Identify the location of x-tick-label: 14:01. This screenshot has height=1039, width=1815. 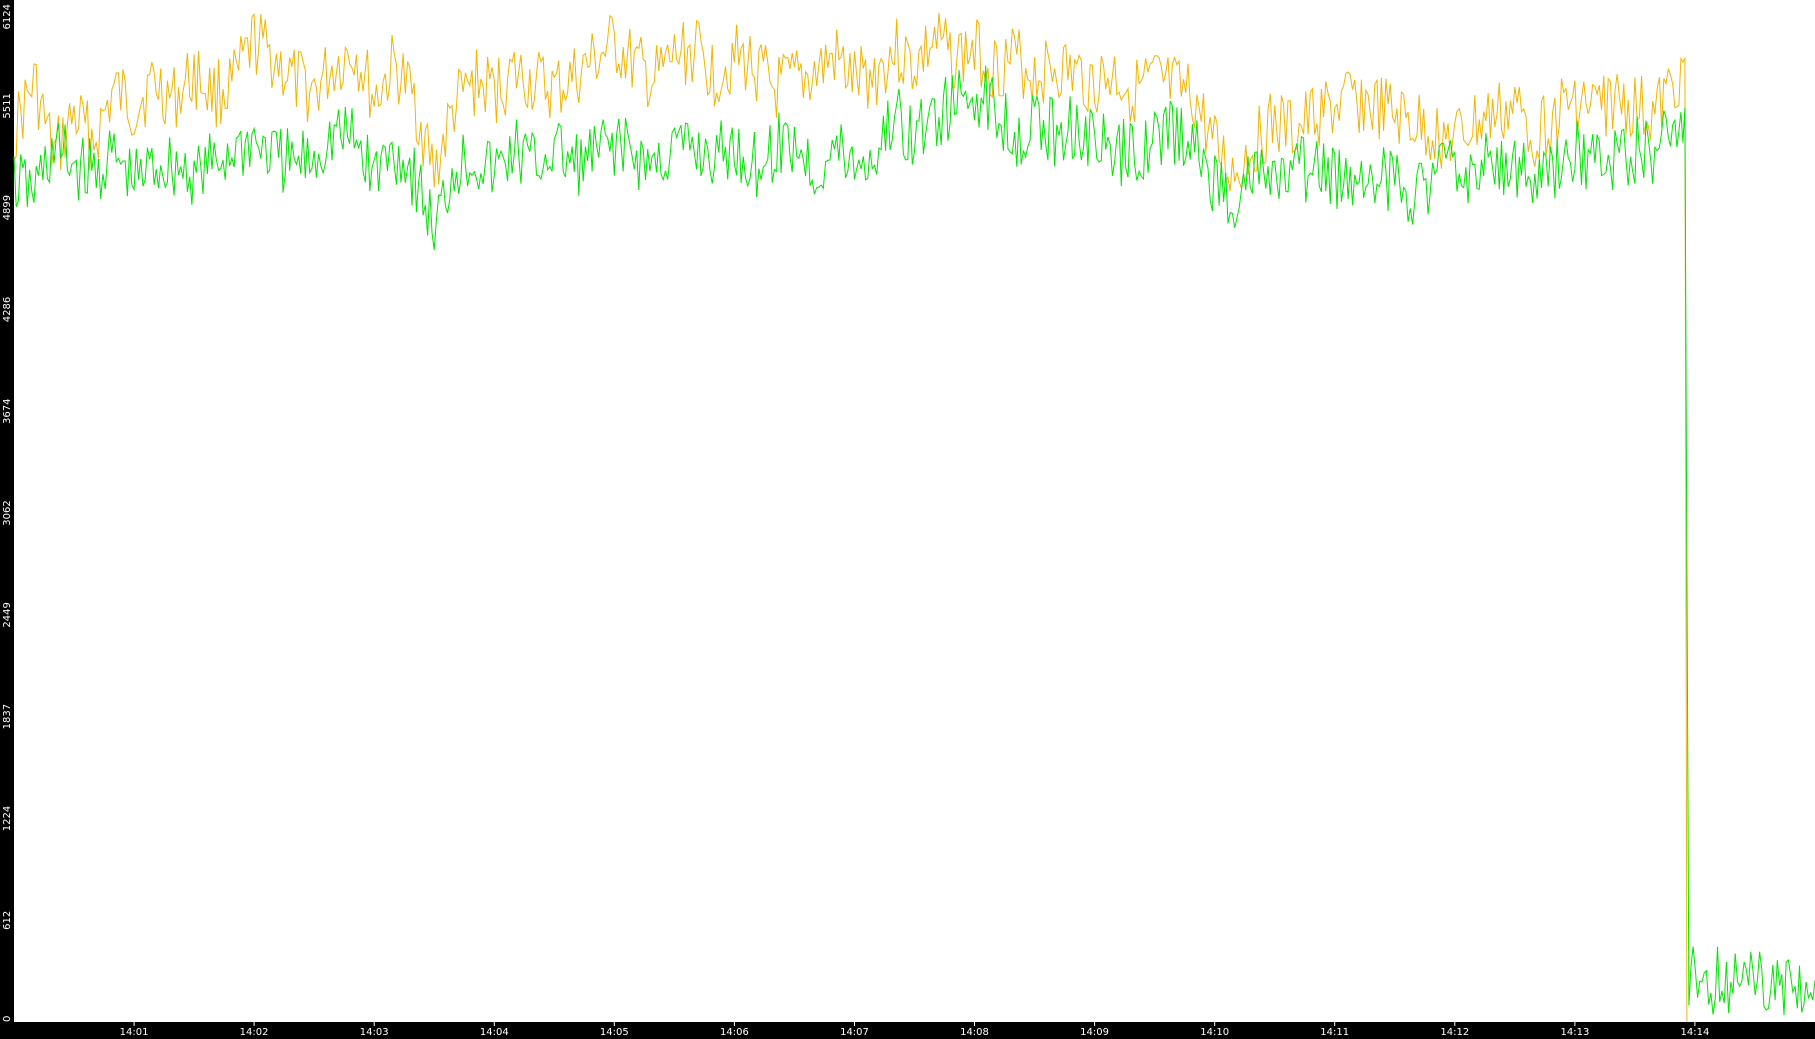
(134, 1032).